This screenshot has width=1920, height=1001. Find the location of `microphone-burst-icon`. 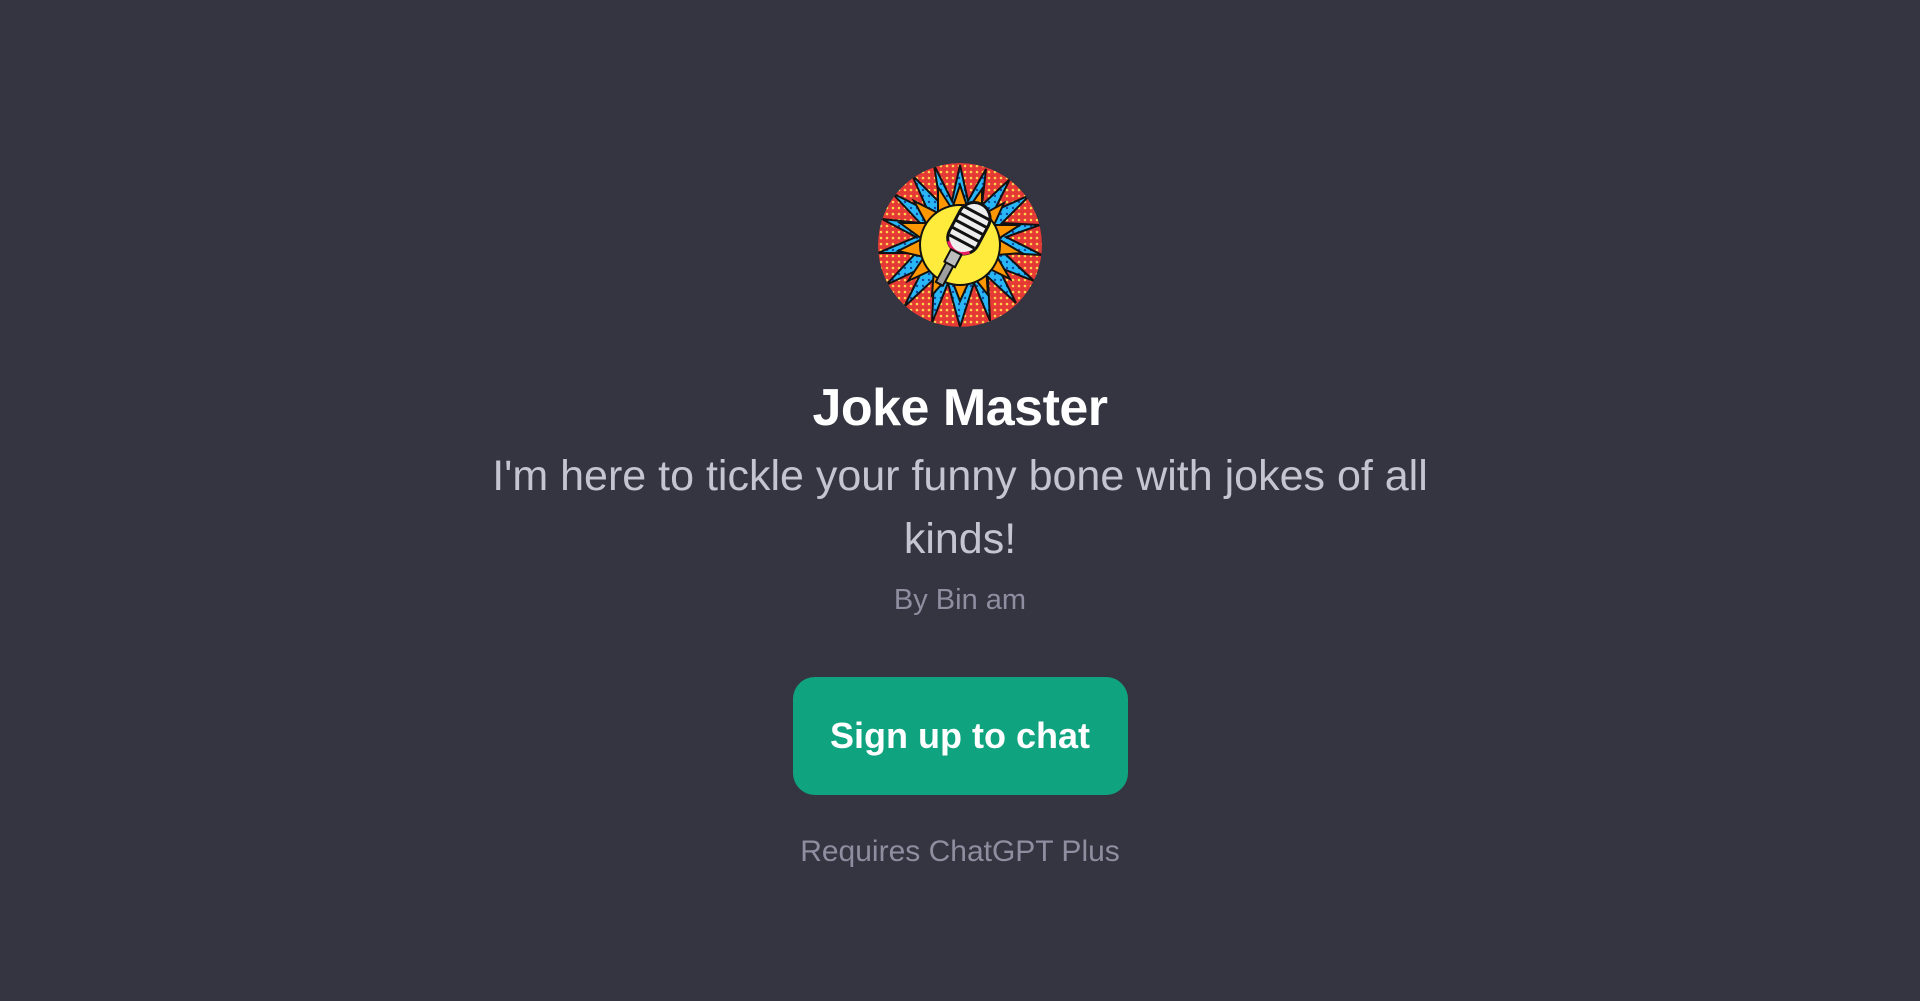

microphone-burst-icon is located at coordinates (960, 245).